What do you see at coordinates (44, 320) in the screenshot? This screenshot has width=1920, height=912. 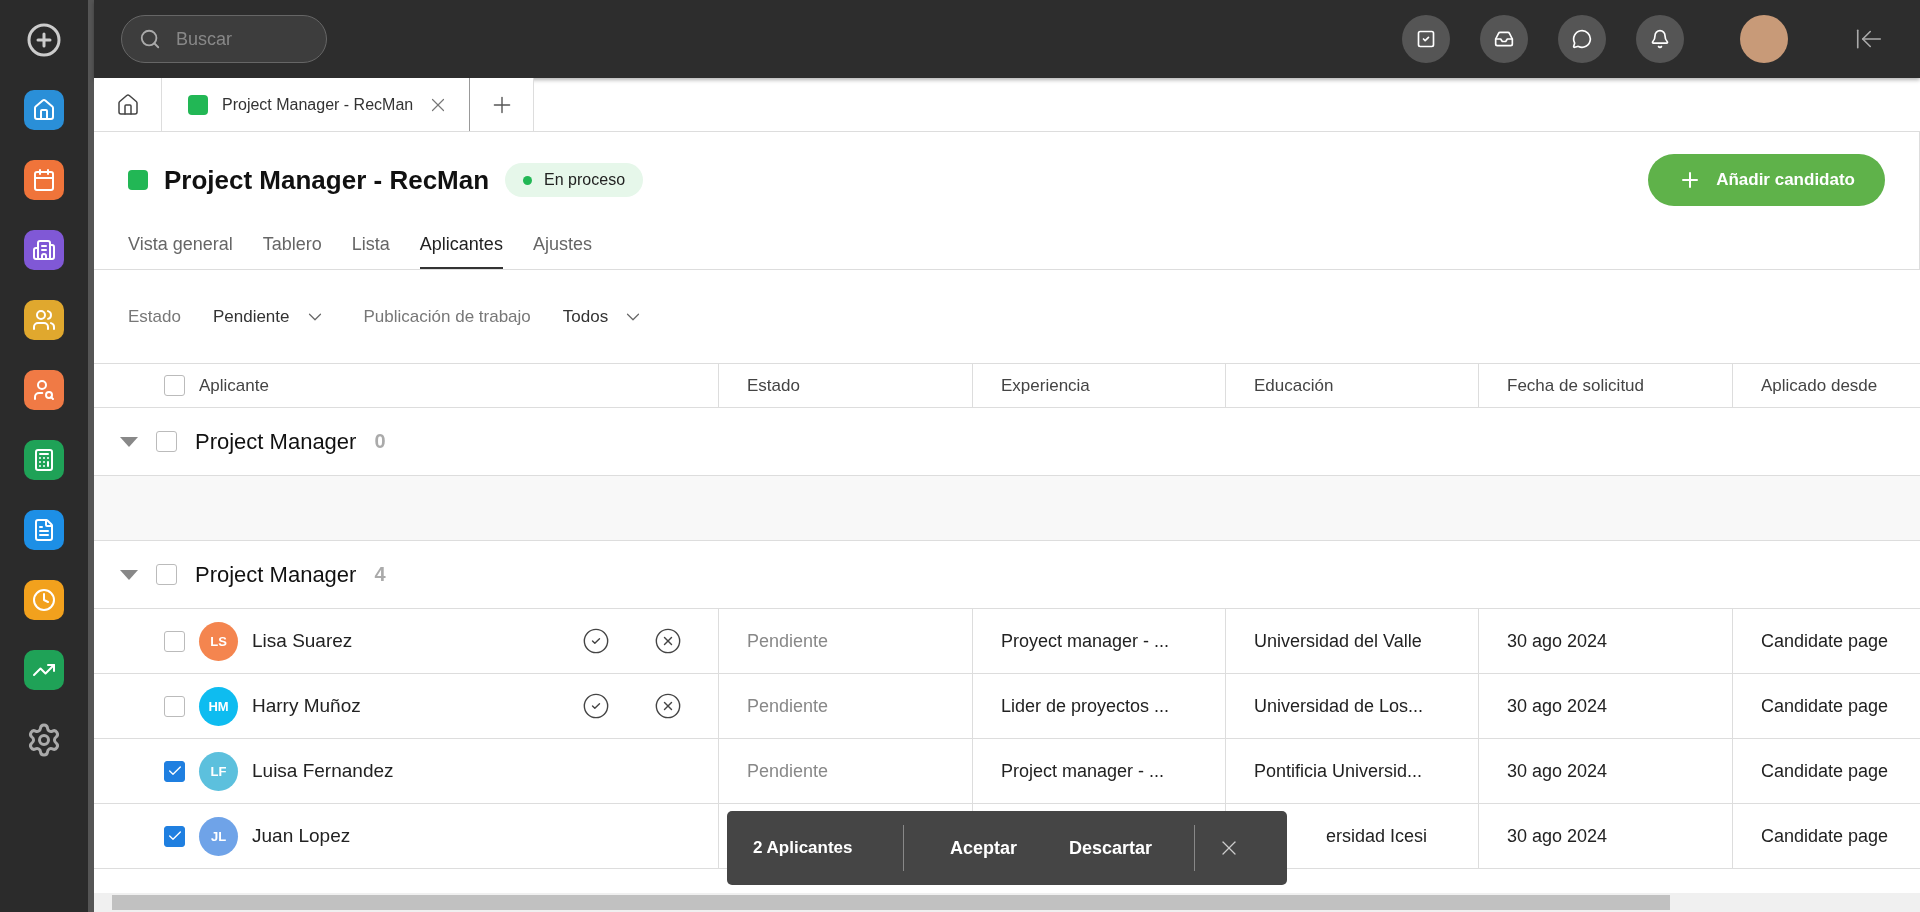 I see `users-icon` at bounding box center [44, 320].